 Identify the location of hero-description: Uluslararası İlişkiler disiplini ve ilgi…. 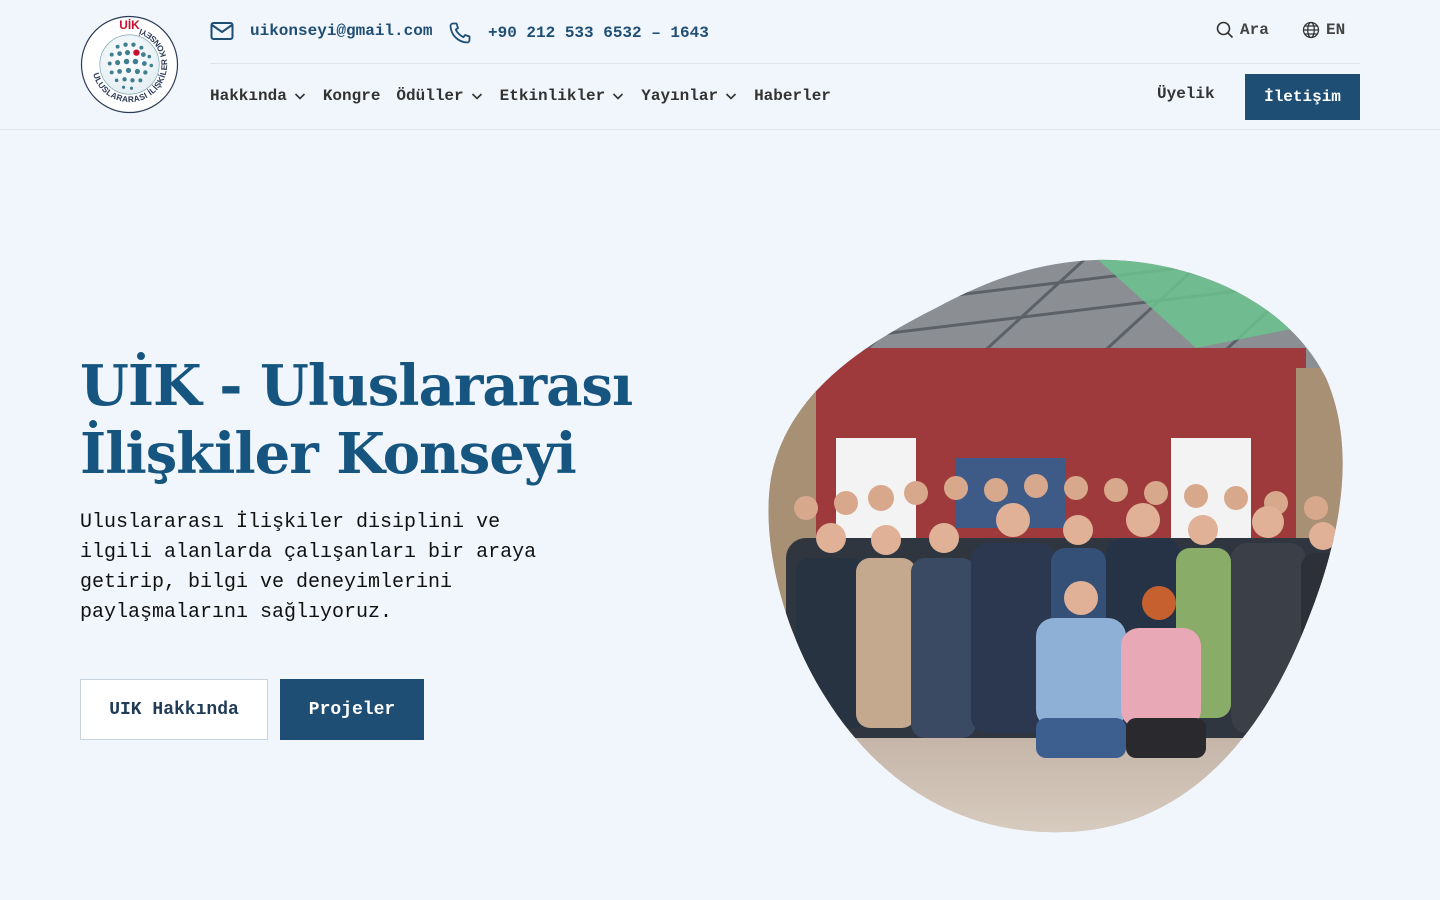
(308, 567).